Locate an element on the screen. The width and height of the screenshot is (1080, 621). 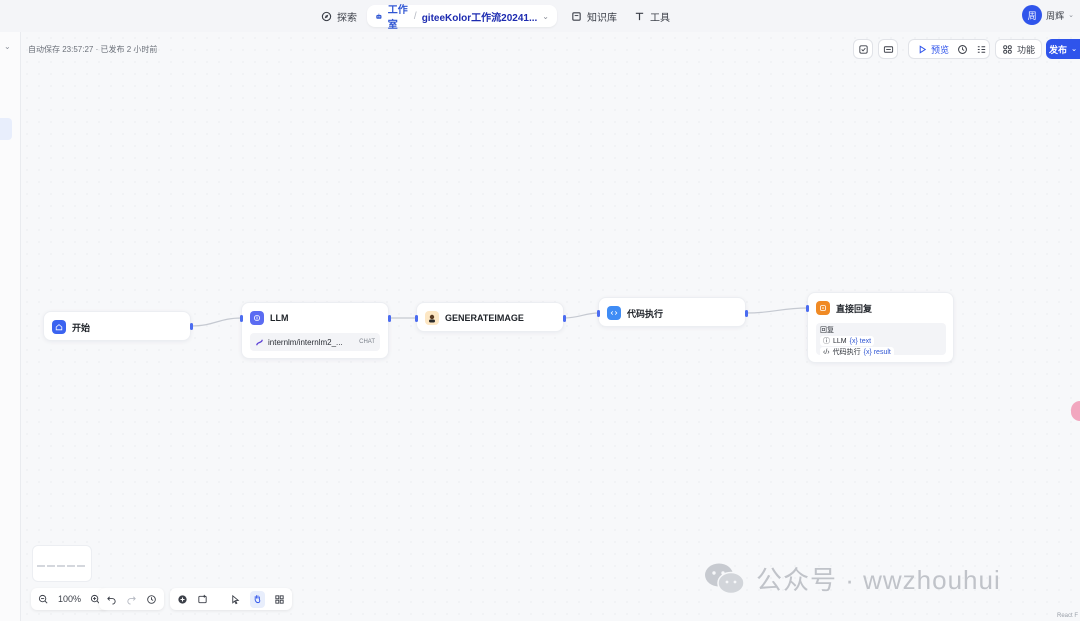
model-mode-badge: CHAT is located at coordinates (367, 342).